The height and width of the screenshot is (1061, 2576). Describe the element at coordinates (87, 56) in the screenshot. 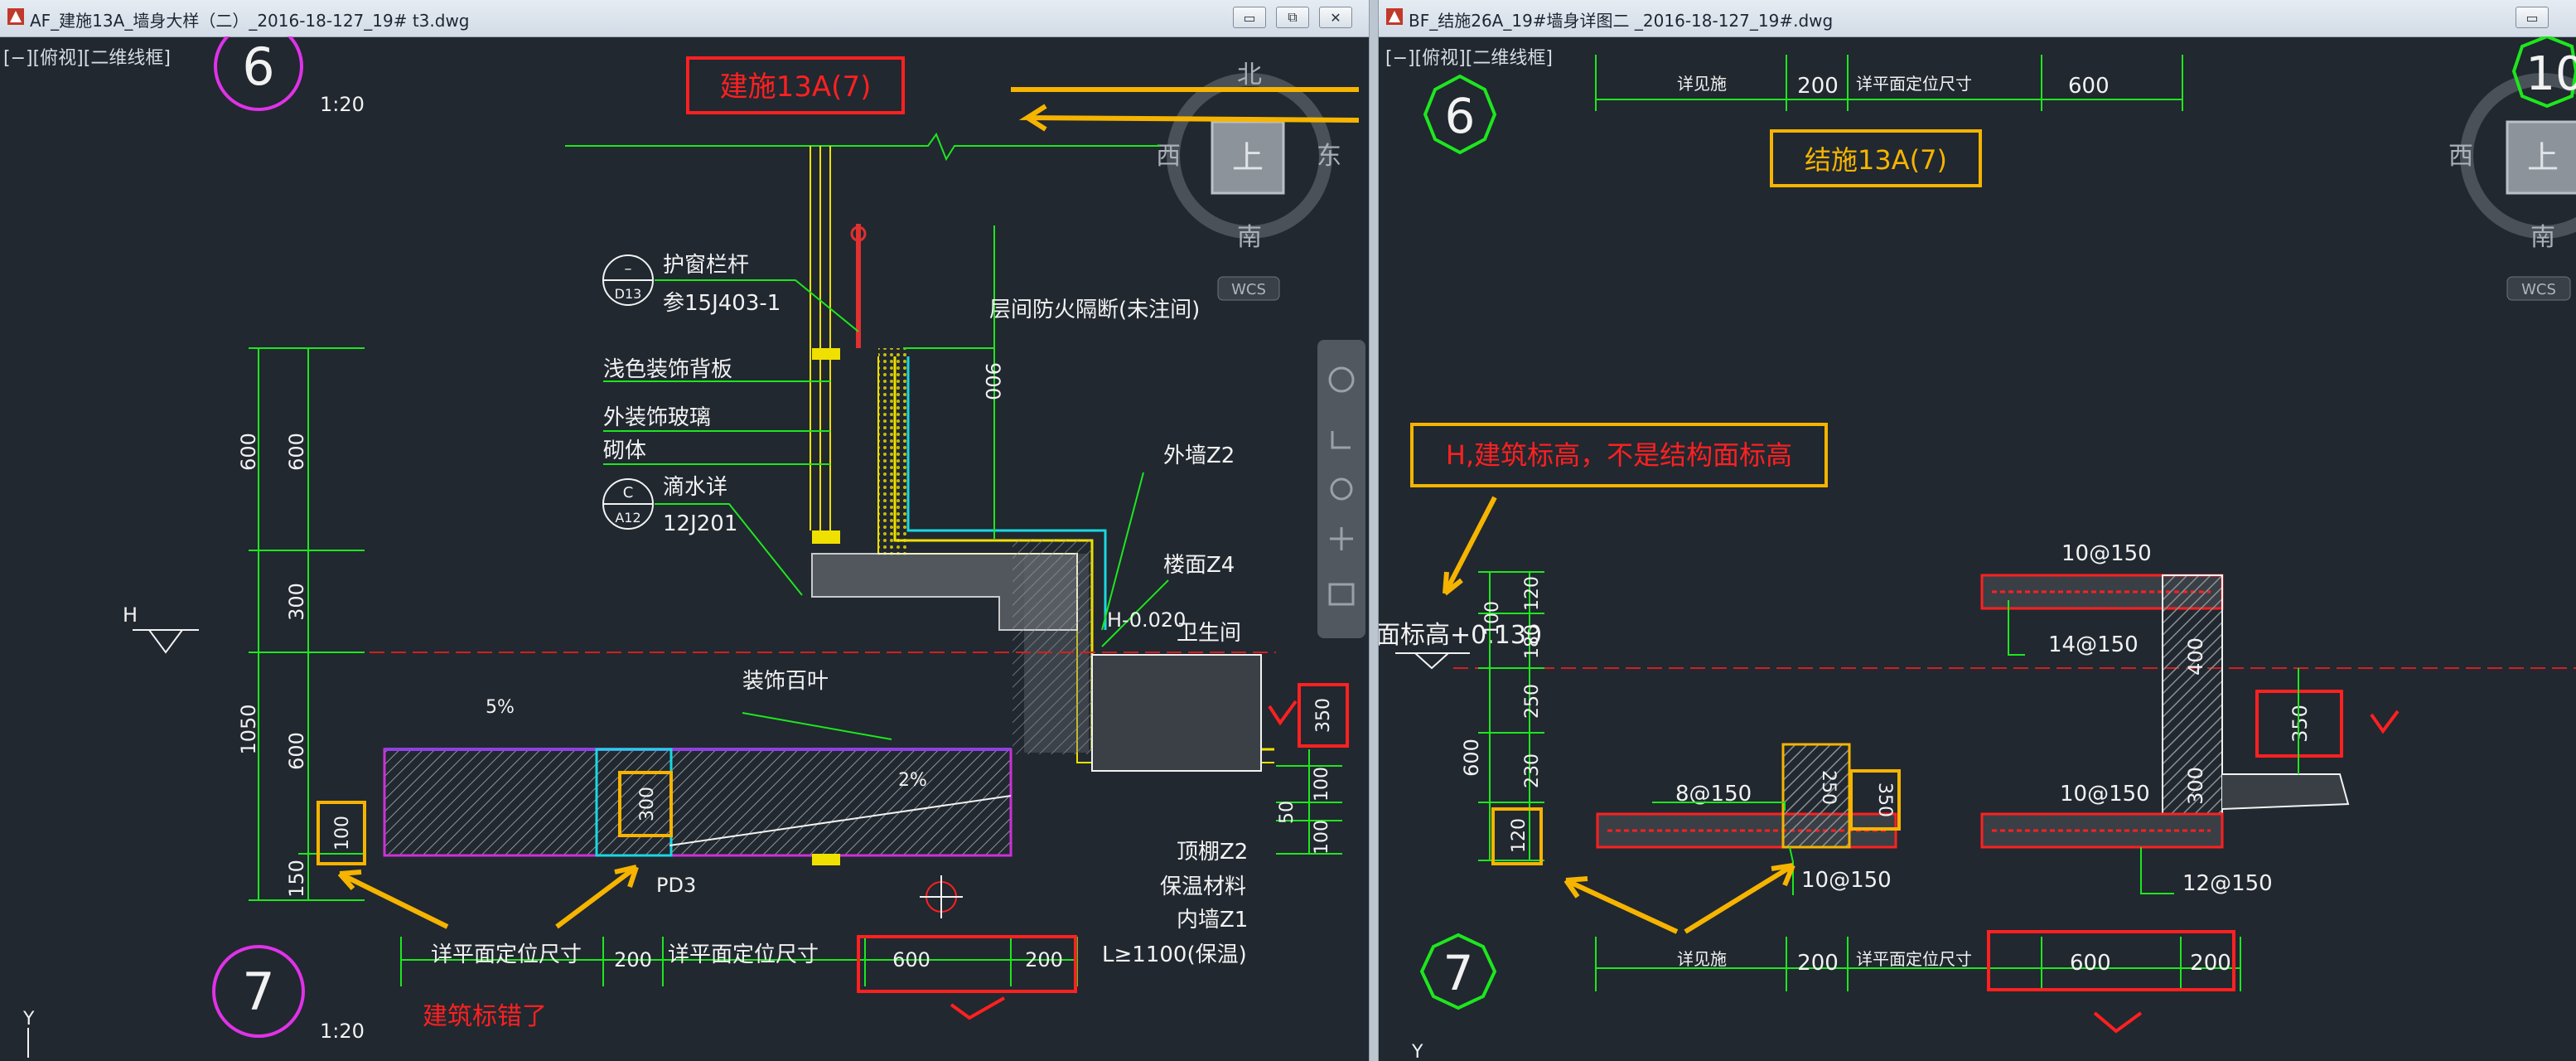

I see `left-viewport-label: [−][俯视][二维线框]` at that location.